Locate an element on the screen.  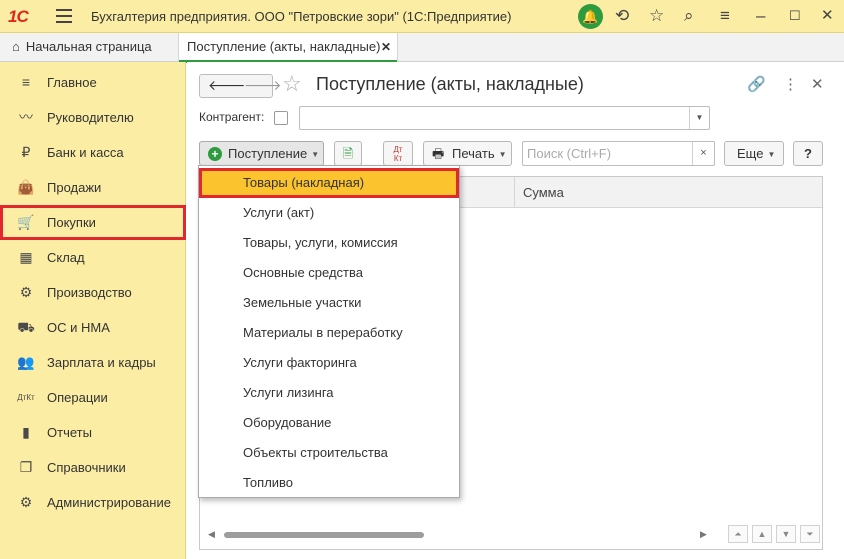
sidebar-item: ₽ Банк и касса is located at coordinates (93, 152).